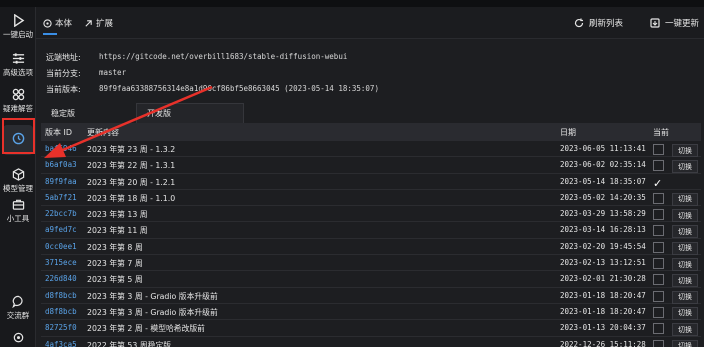  I want to click on refresh-icon, so click(579, 23).